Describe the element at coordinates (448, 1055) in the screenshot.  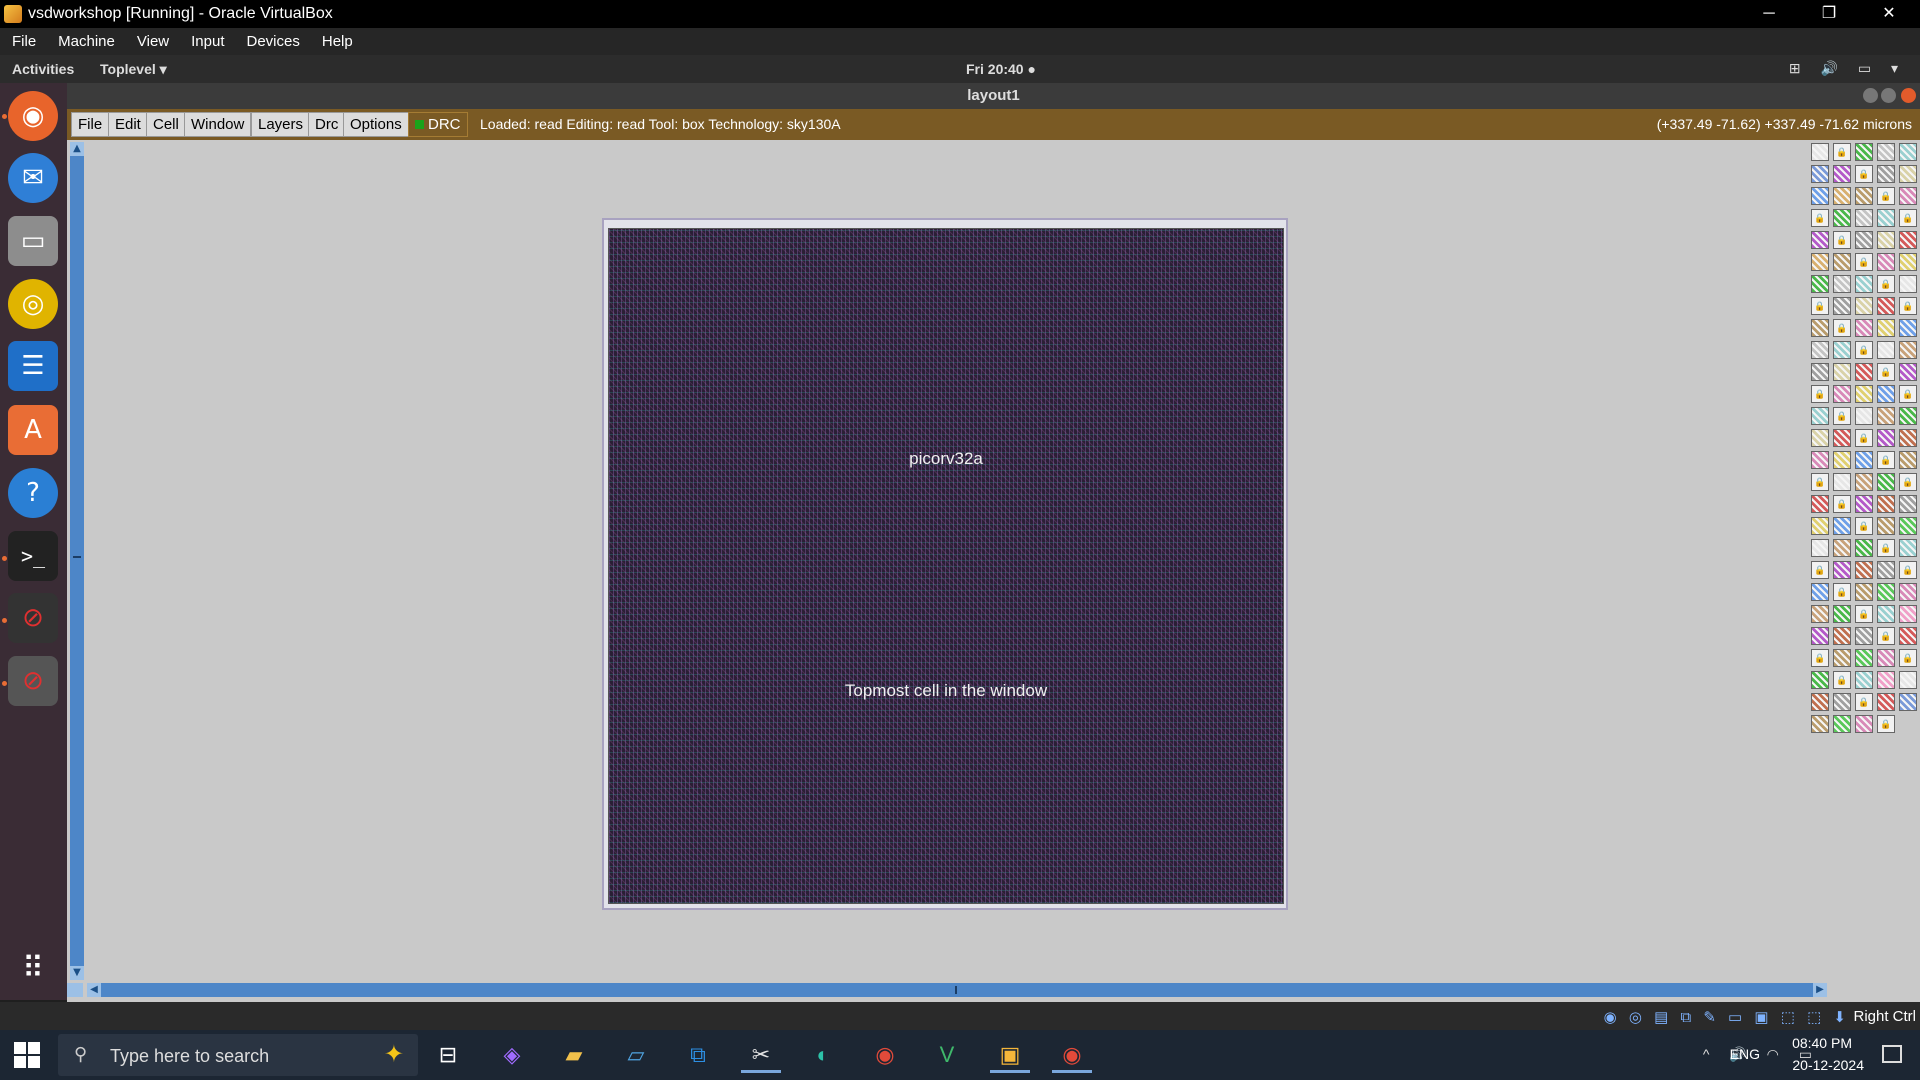
I see `task-view-icon: ⊟` at that location.